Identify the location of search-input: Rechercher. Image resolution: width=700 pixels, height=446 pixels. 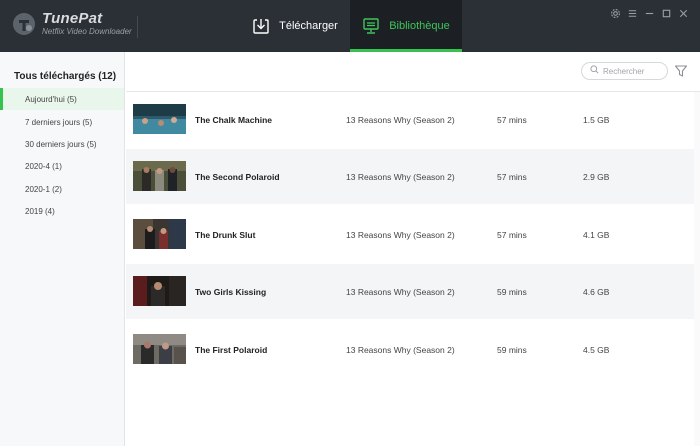
(624, 71).